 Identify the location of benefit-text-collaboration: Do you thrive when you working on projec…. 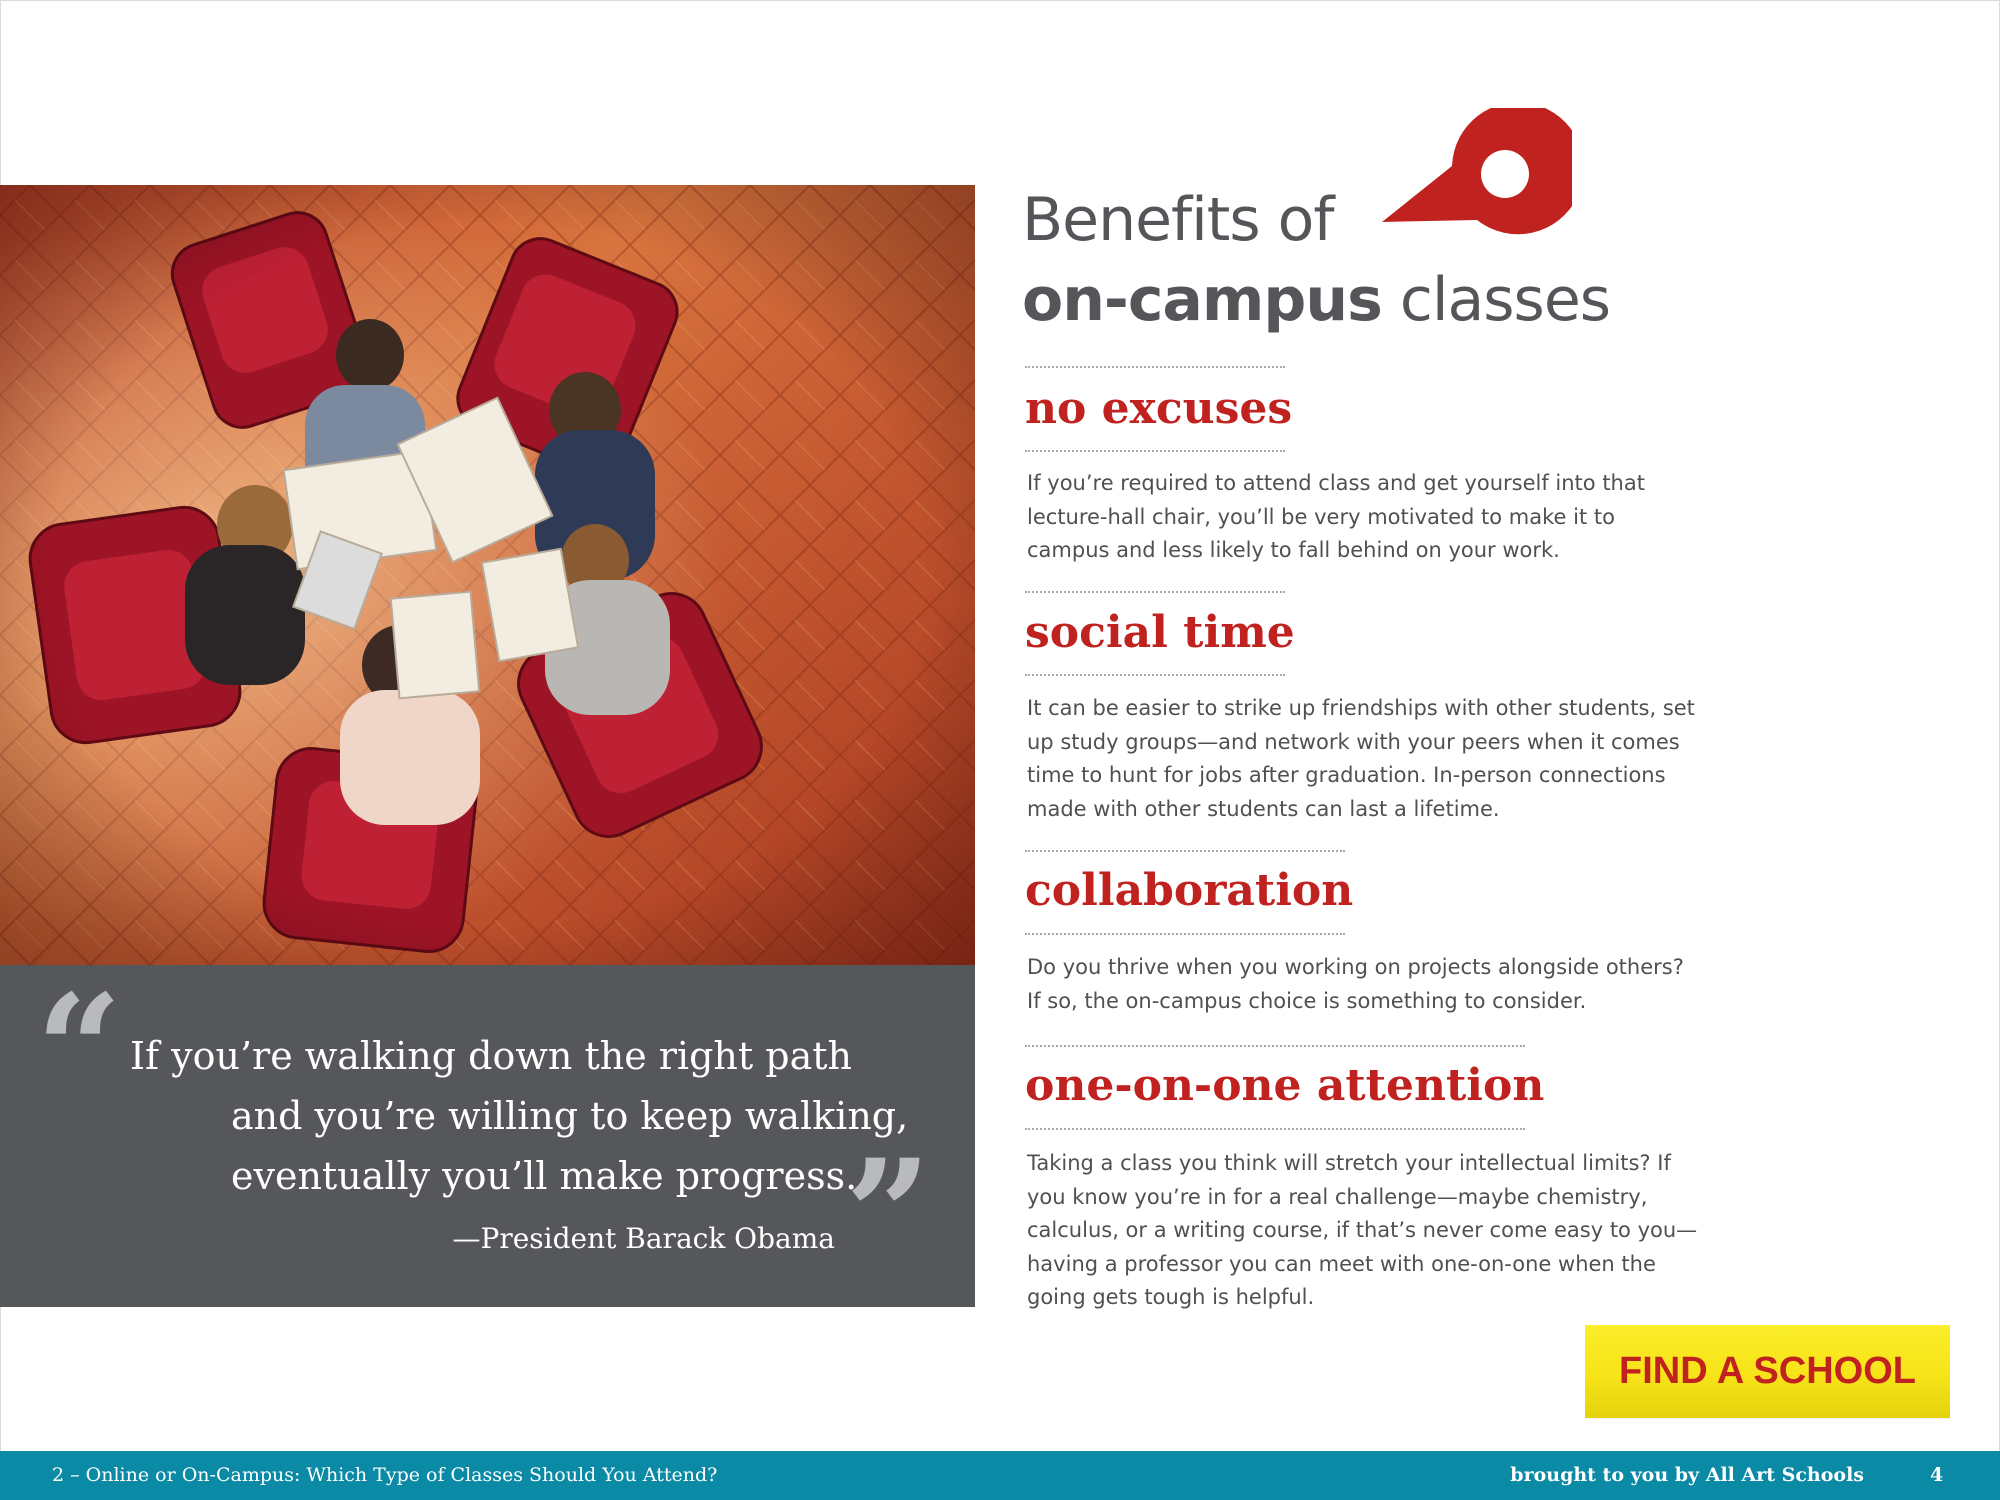
(1355, 984).